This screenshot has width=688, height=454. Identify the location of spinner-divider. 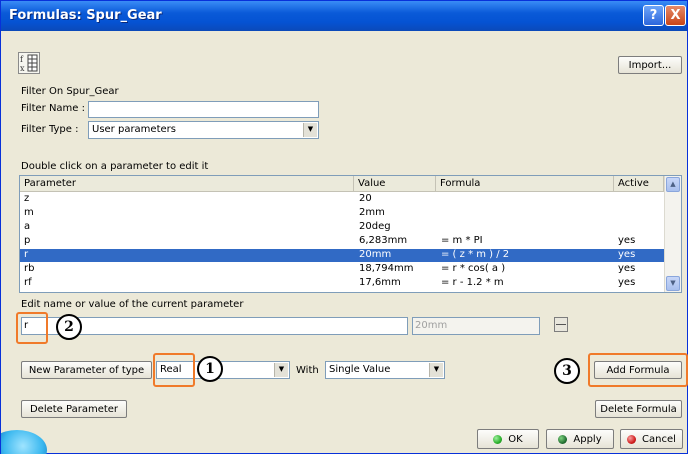
(561, 324).